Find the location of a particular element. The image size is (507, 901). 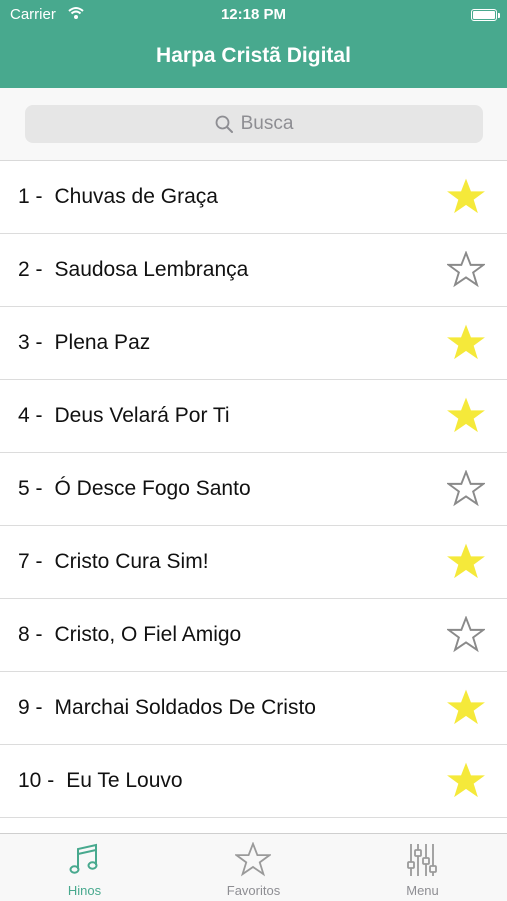

hymn-number: 3 - is located at coordinates (30, 342).